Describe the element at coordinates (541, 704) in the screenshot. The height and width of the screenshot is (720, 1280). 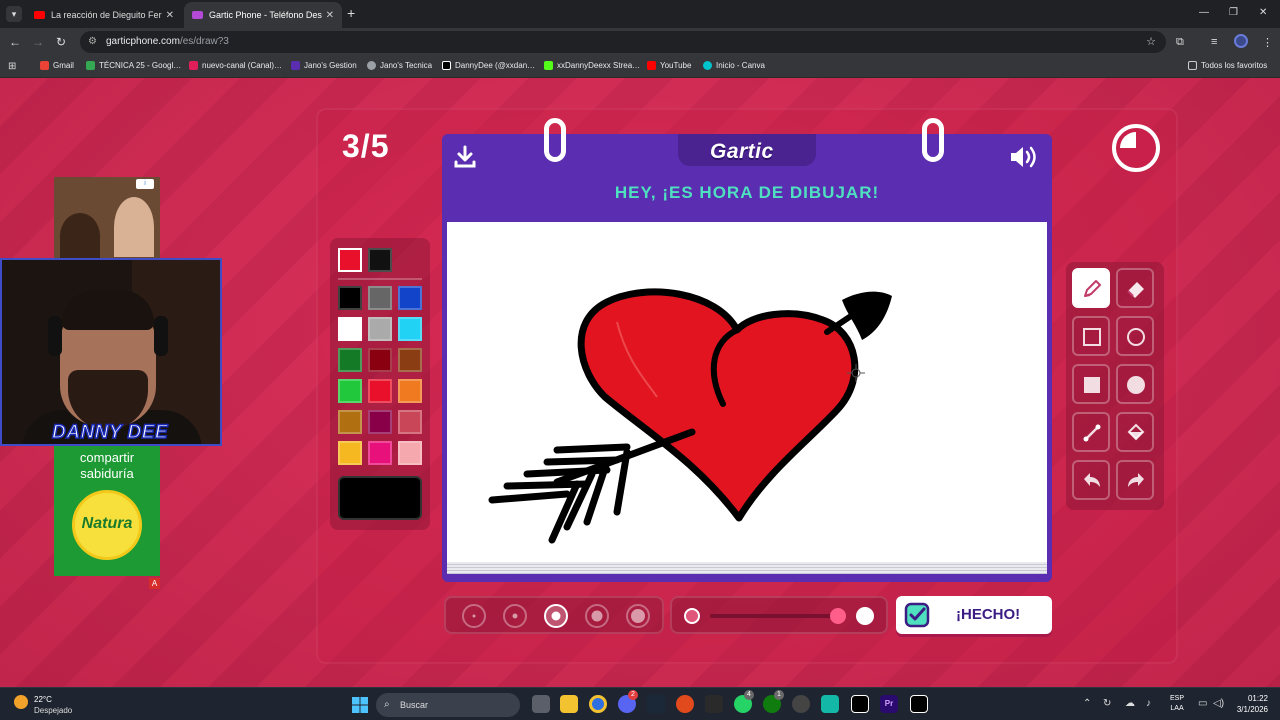
I see `task-view-icon` at that location.